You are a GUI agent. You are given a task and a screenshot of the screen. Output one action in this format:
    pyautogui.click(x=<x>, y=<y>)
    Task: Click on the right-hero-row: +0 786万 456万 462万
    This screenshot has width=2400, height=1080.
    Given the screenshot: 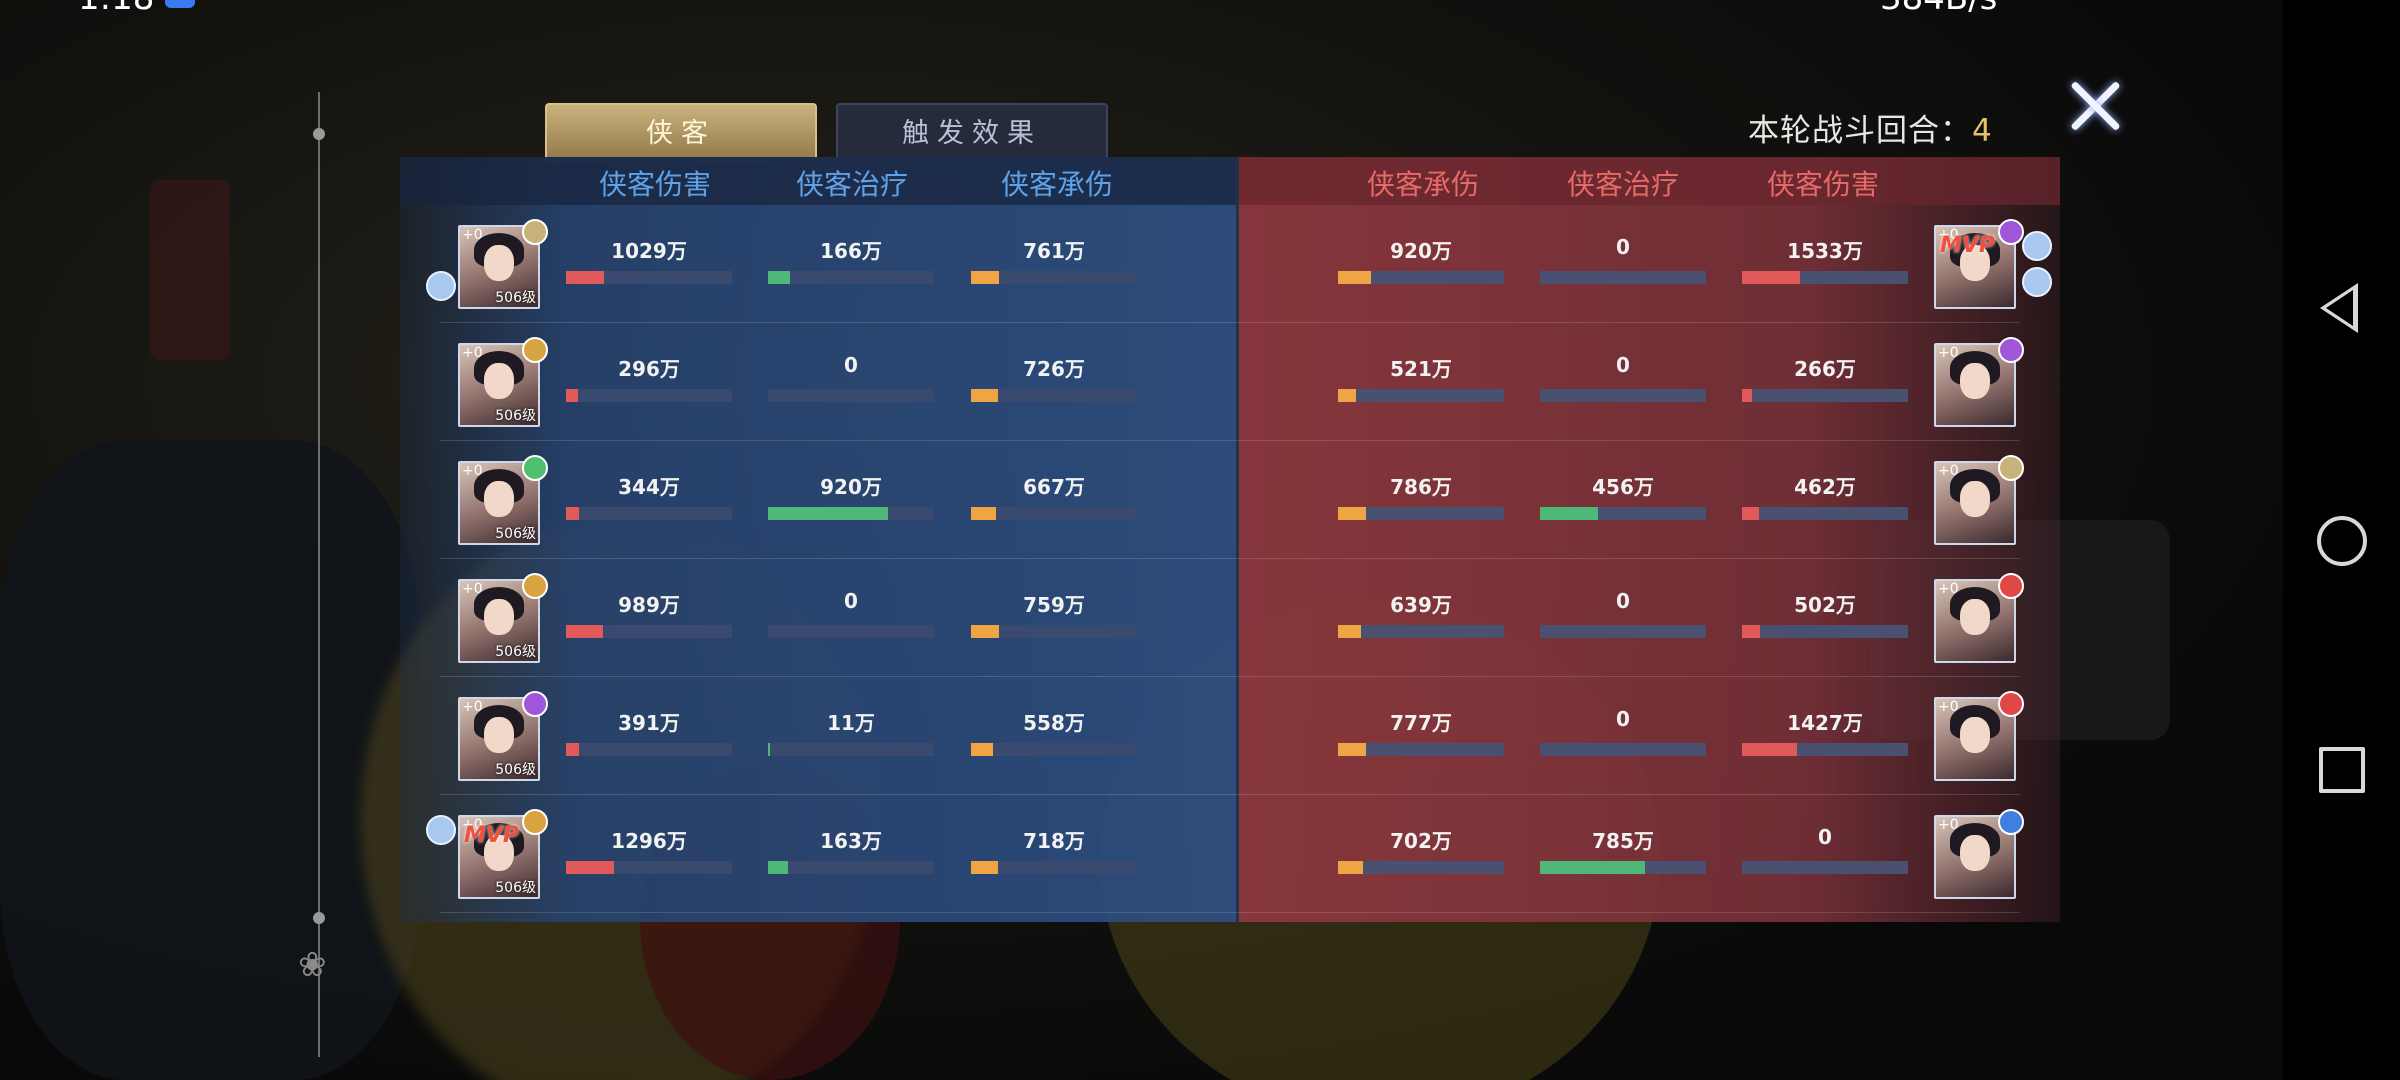 What is the action you would take?
    pyautogui.click(x=1230, y=500)
    